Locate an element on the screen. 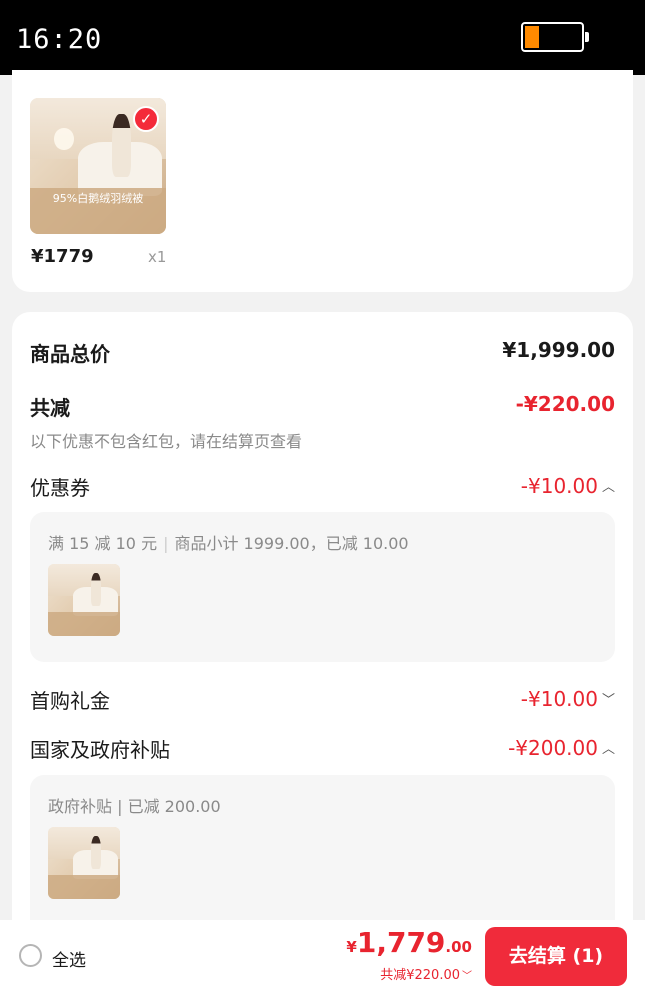 This screenshot has height=991, width=645. select-all-radio is located at coordinates (30, 955).